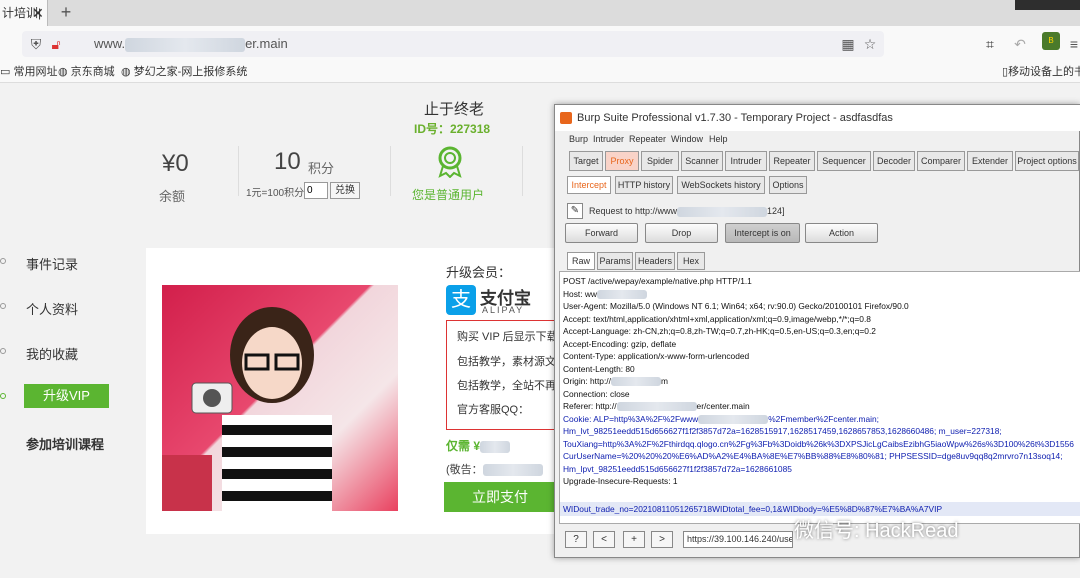 The height and width of the screenshot is (578, 1080). I want to click on address-bar: ⛨ 🔓︎ www. er.main ▦ ☆, so click(453, 44).